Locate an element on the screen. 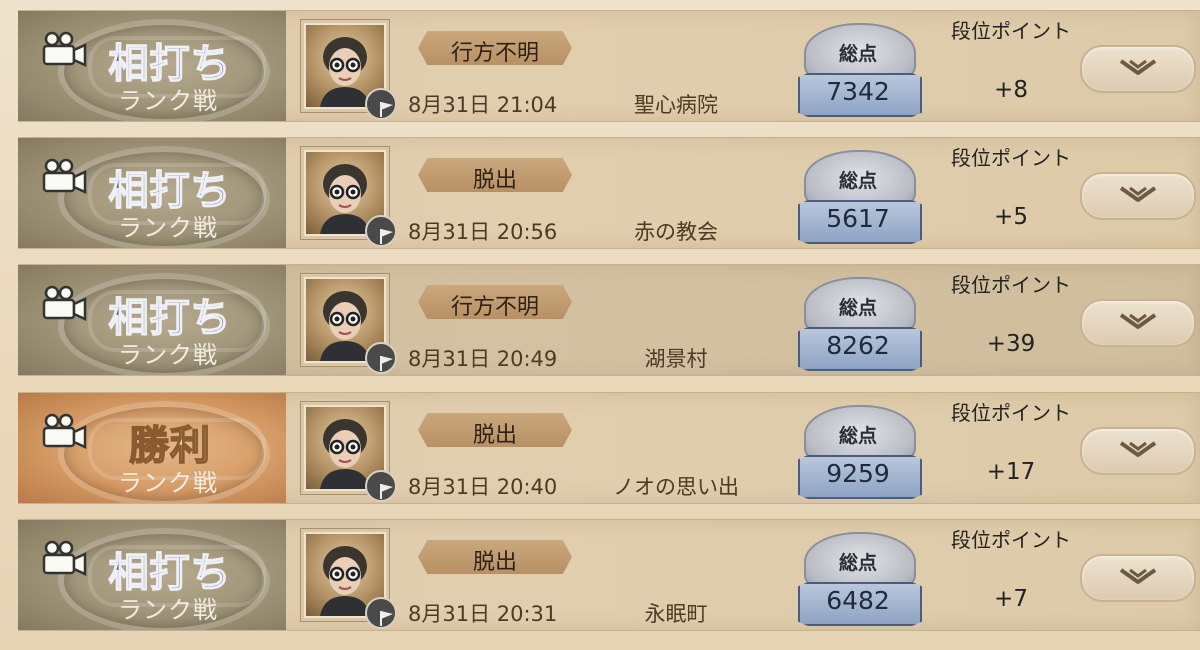  total-score-plaque: 総点 5617 is located at coordinates (860, 197).